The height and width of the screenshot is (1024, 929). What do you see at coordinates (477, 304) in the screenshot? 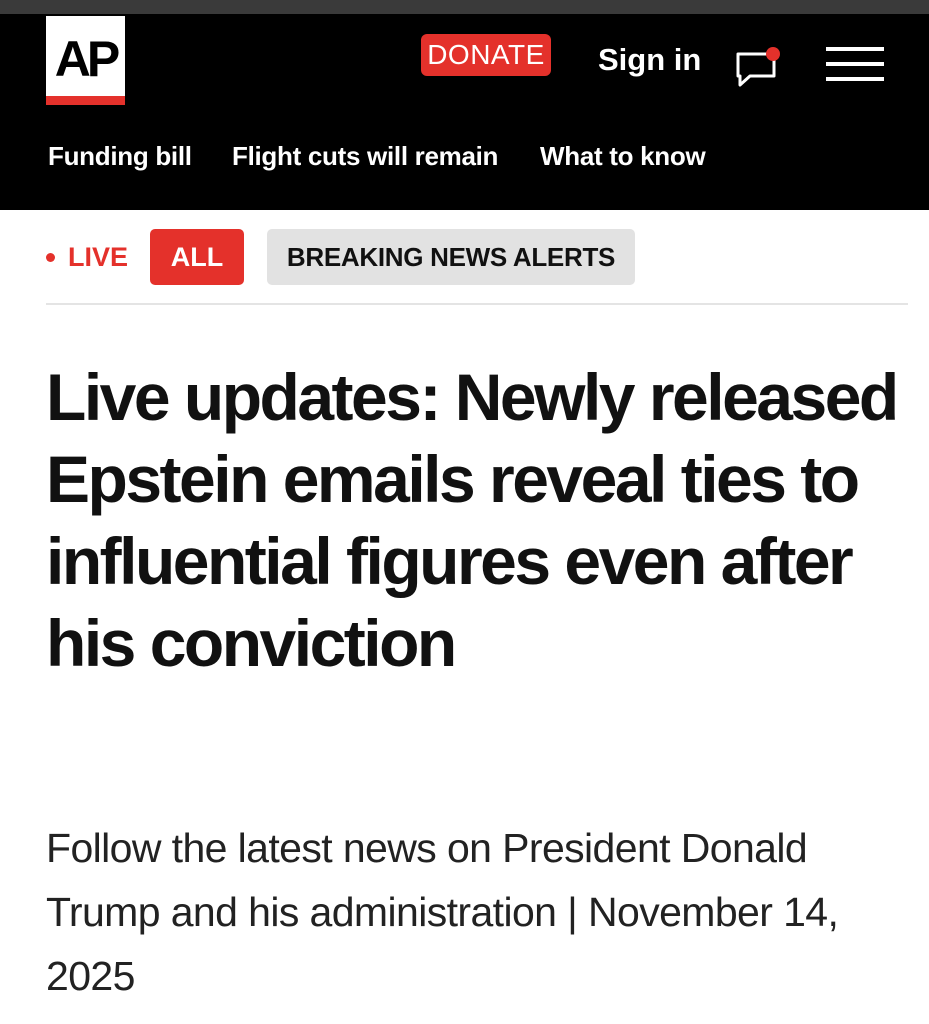
I see `section-divider` at bounding box center [477, 304].